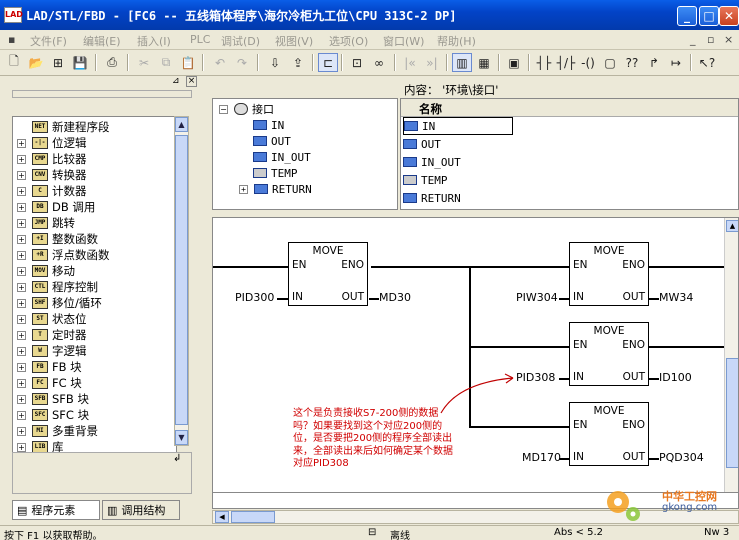 The height and width of the screenshot is (540, 739). What do you see at coordinates (728, 39) in the screenshot?
I see `doc-close-icon: ×` at bounding box center [728, 39].